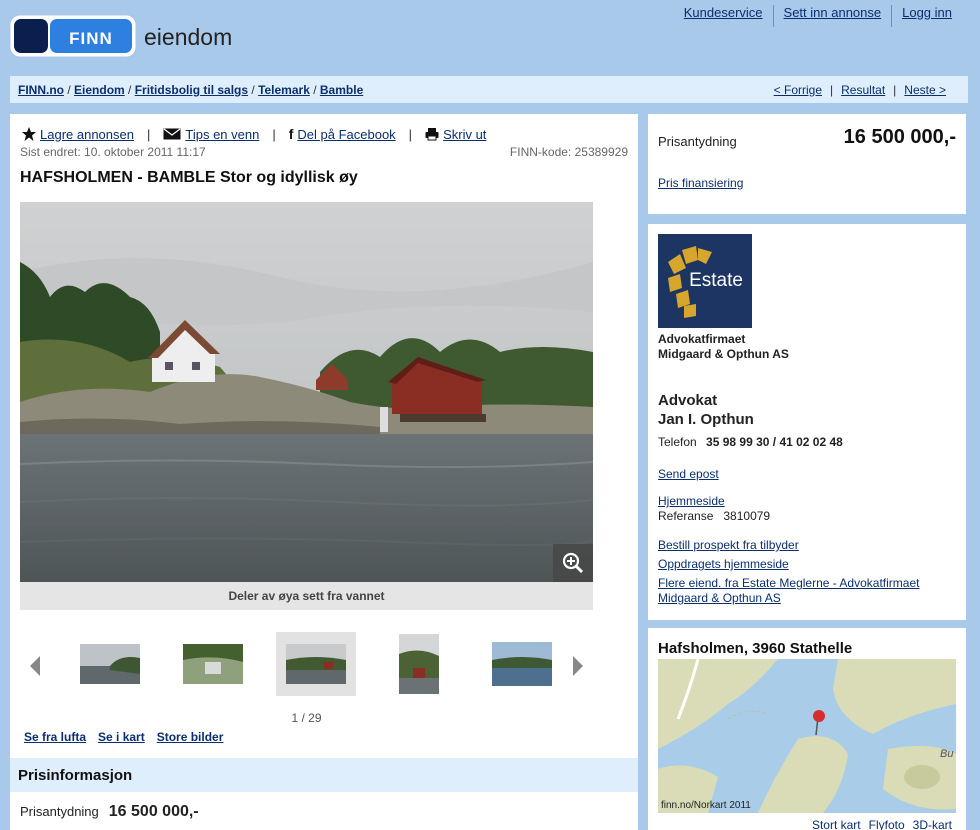 The width and height of the screenshot is (980, 830). Describe the element at coordinates (324, 775) in the screenshot. I see `price-section-header: Prisinformasjon` at that location.